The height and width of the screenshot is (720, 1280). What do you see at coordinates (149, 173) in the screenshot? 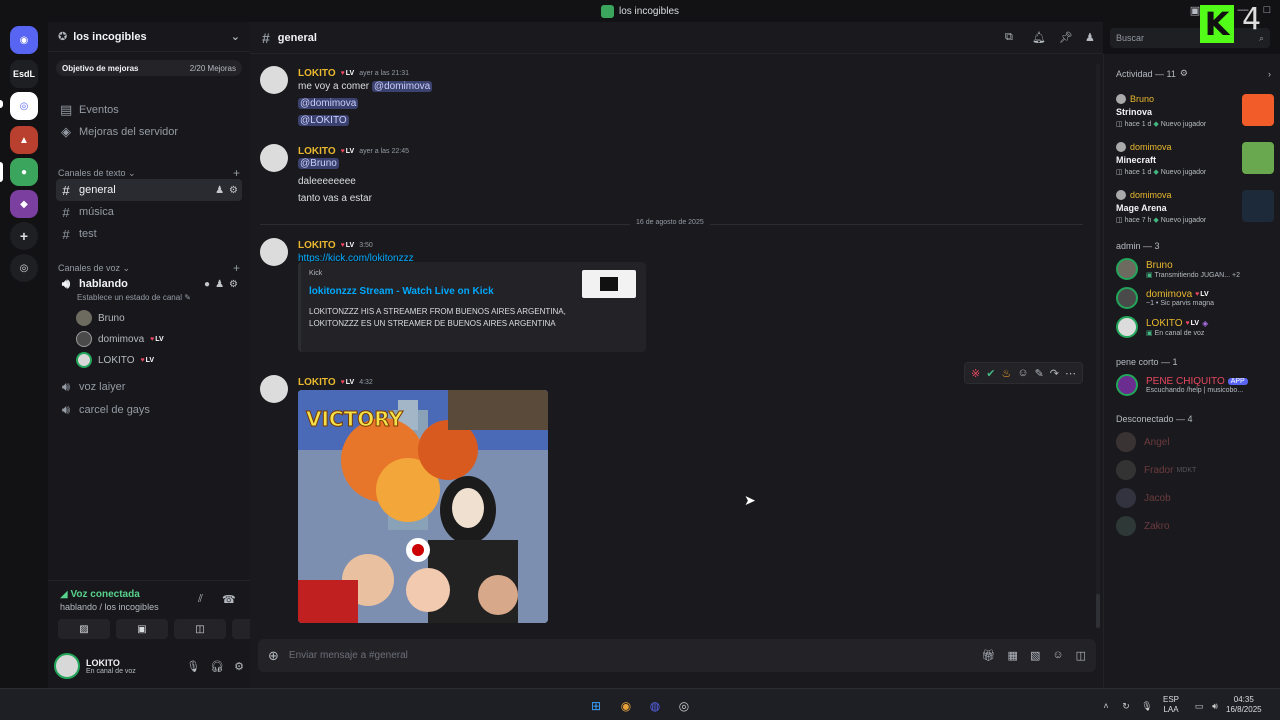
I see `text-category: Canales de texto ⌄ +` at bounding box center [149, 173].